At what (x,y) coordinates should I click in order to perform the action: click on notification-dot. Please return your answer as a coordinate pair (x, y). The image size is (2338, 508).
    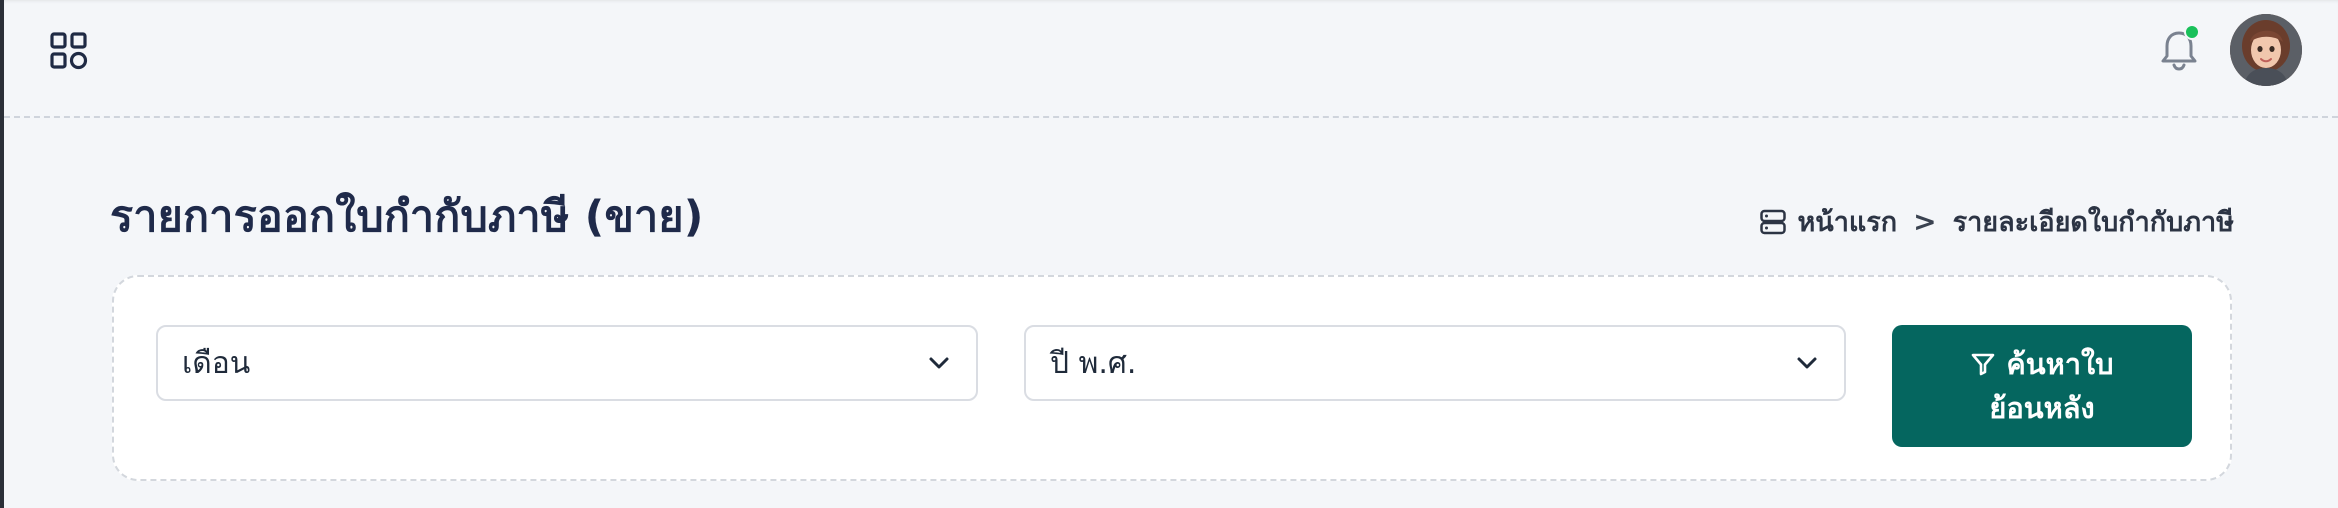
    Looking at the image, I should click on (2192, 32).